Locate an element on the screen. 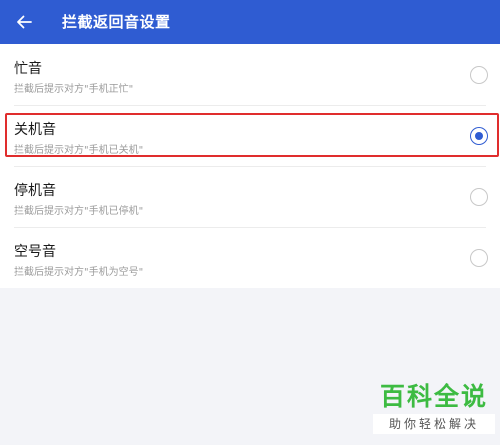 The image size is (500, 445). option-description: 拦截后提示对方"手机已关机" is located at coordinates (79, 150).